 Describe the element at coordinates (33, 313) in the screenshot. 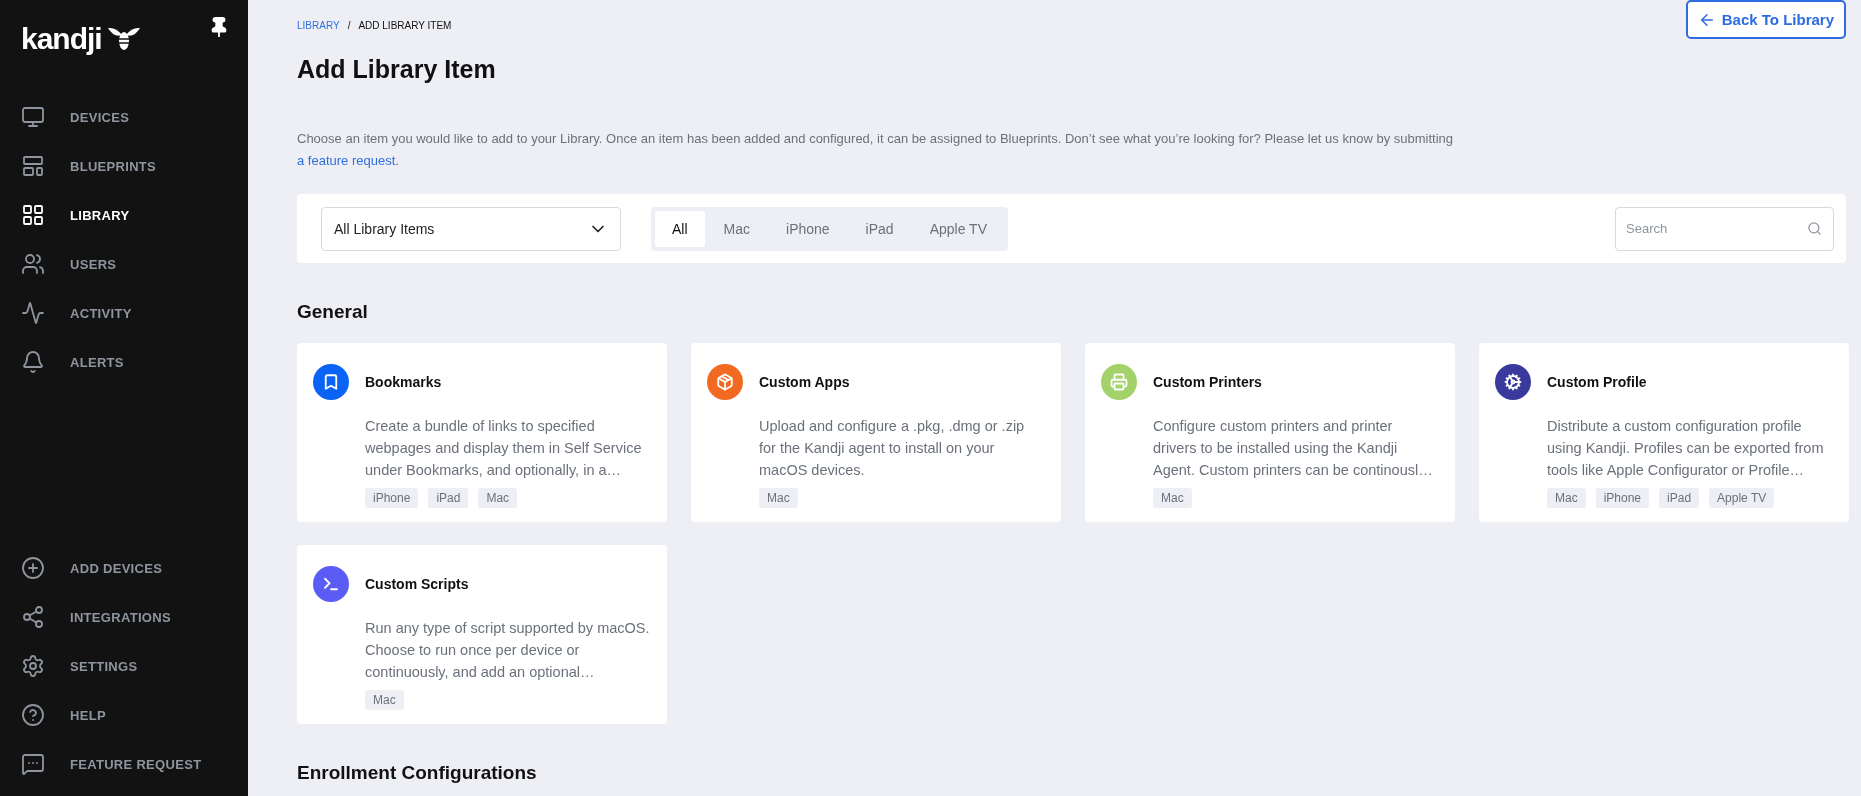

I see `pulse-icon` at that location.